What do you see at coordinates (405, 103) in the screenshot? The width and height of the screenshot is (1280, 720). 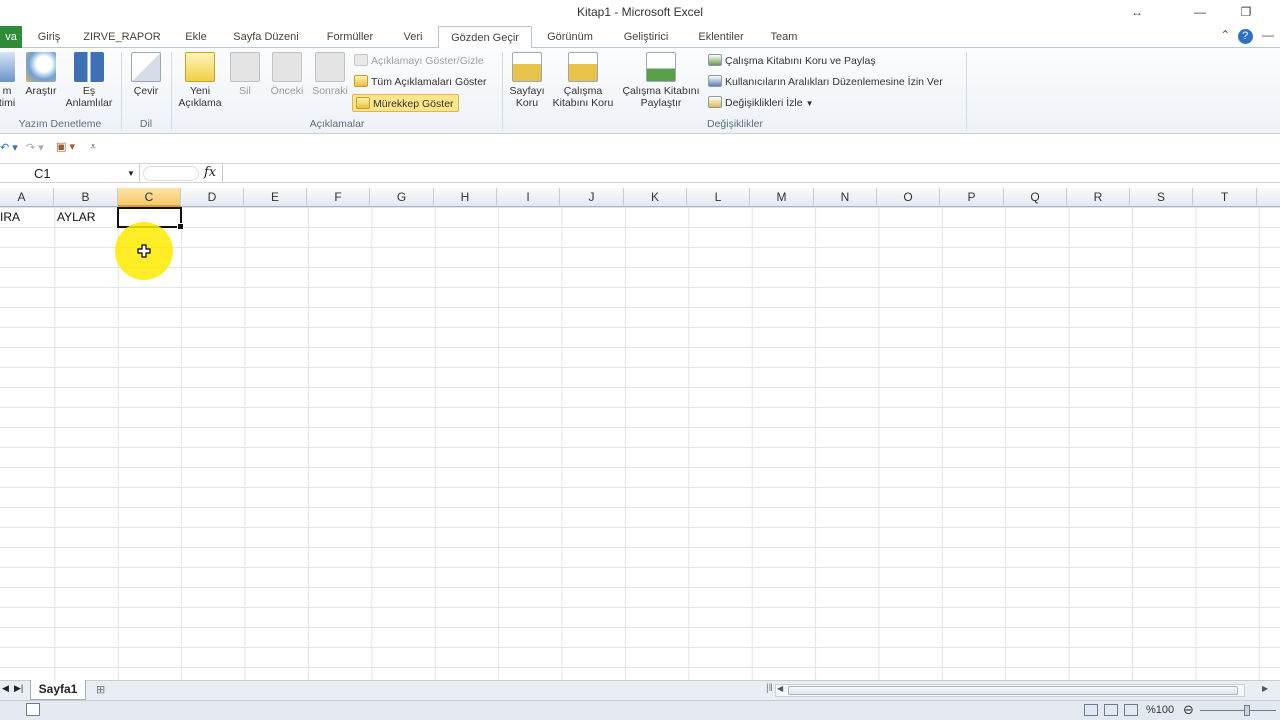 I see `show-ink-button: Mürekkep Göster` at bounding box center [405, 103].